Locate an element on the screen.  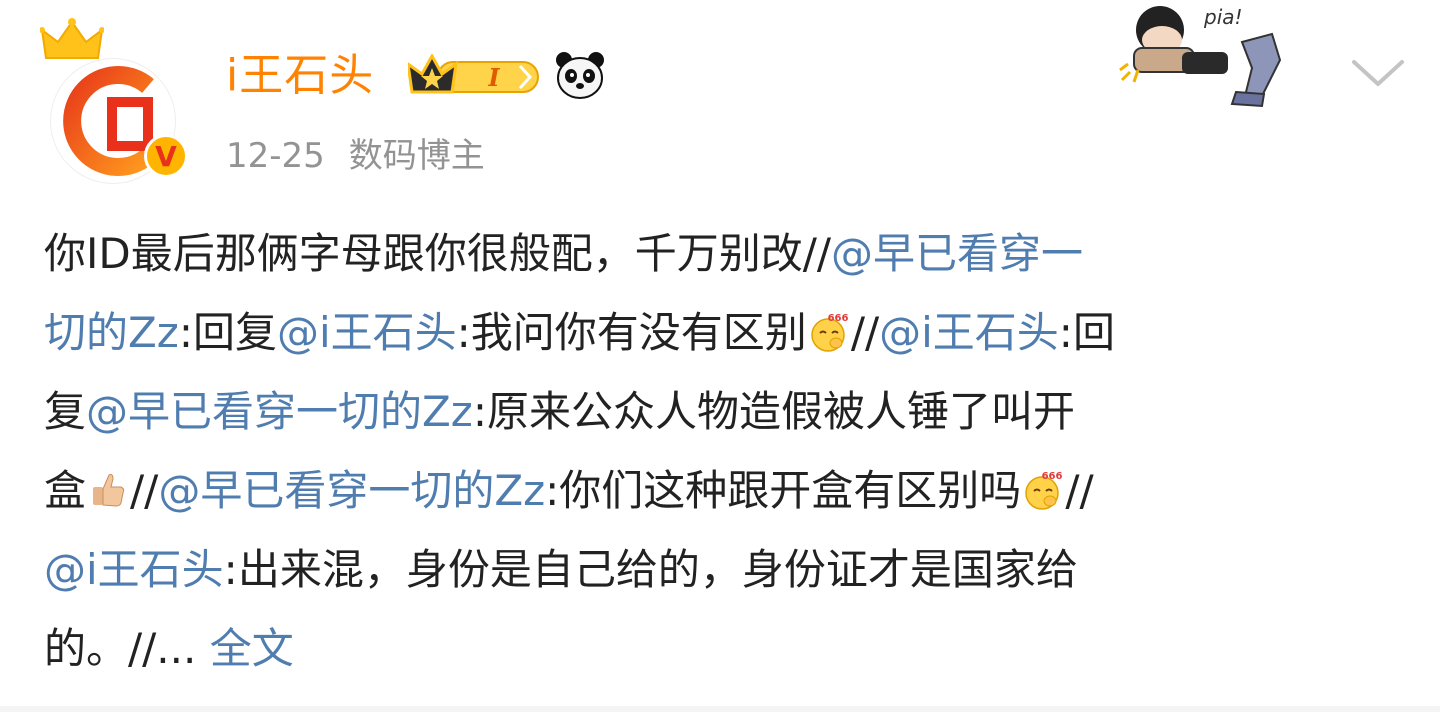
username: i王石头 is located at coordinates (300, 76).